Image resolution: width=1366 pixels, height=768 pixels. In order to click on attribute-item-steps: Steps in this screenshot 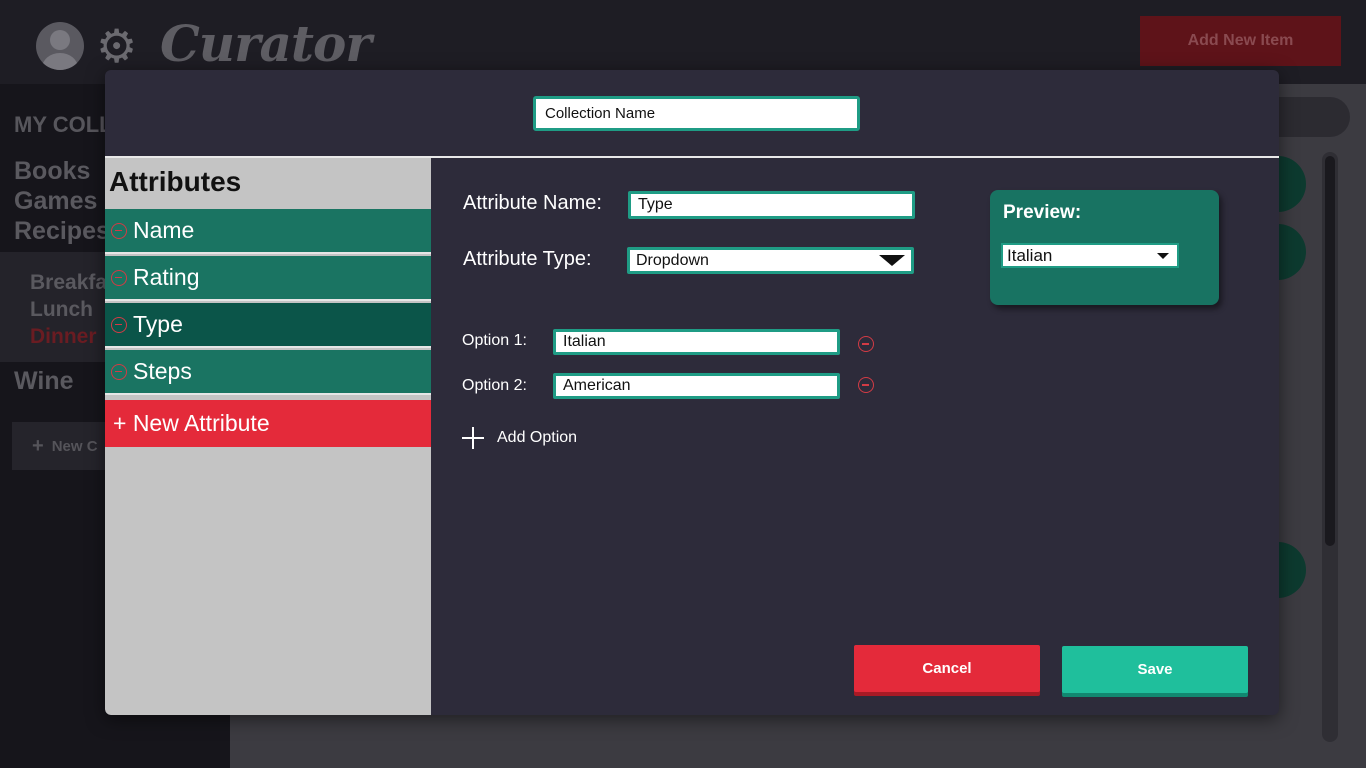, I will do `click(268, 372)`.